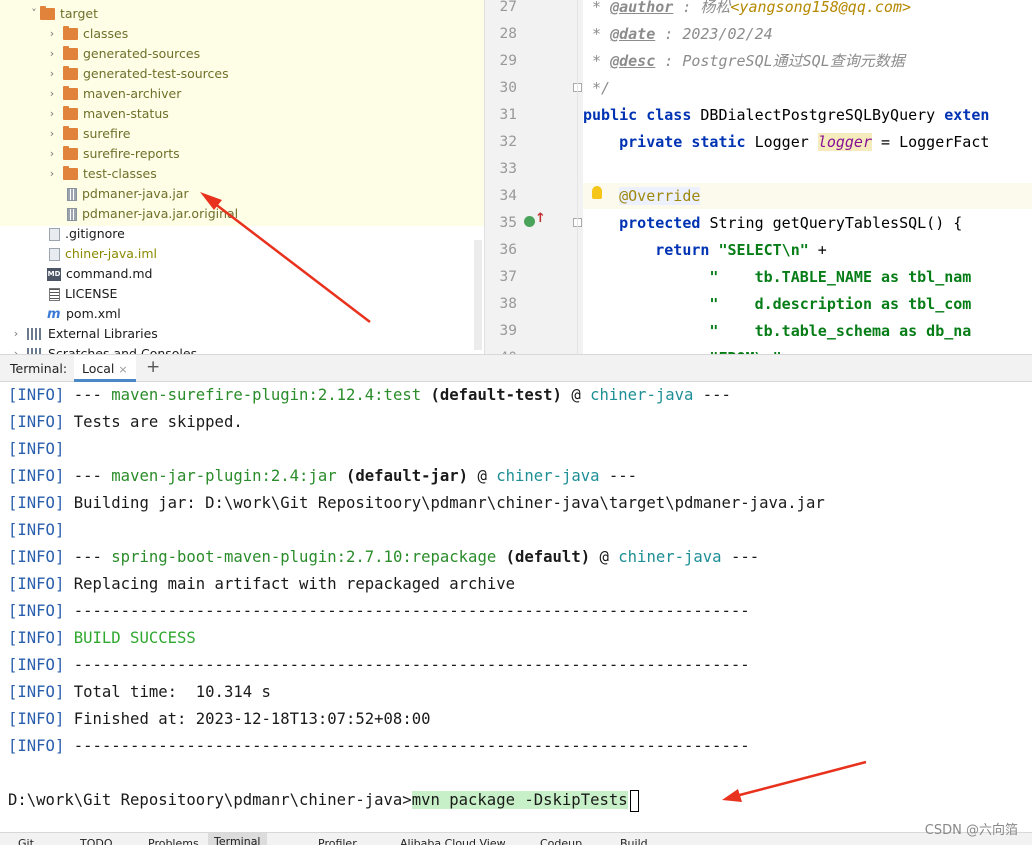 Image resolution: width=1032 pixels, height=845 pixels. I want to click on line-number: 38, so click(508, 304).